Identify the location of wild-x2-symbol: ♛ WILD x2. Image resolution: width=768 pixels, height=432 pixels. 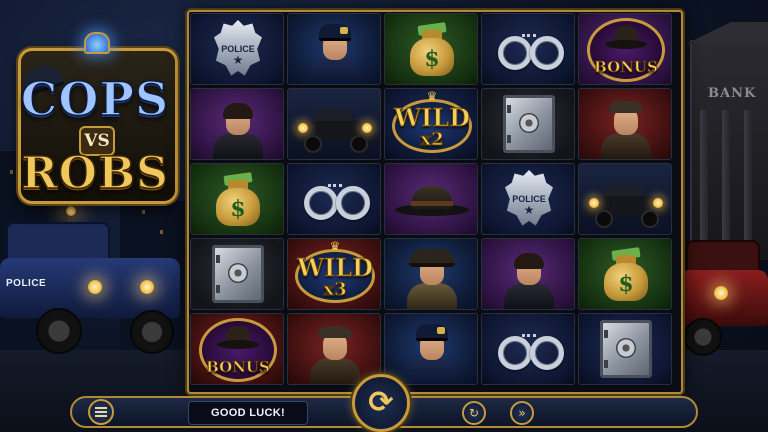
(431, 124).